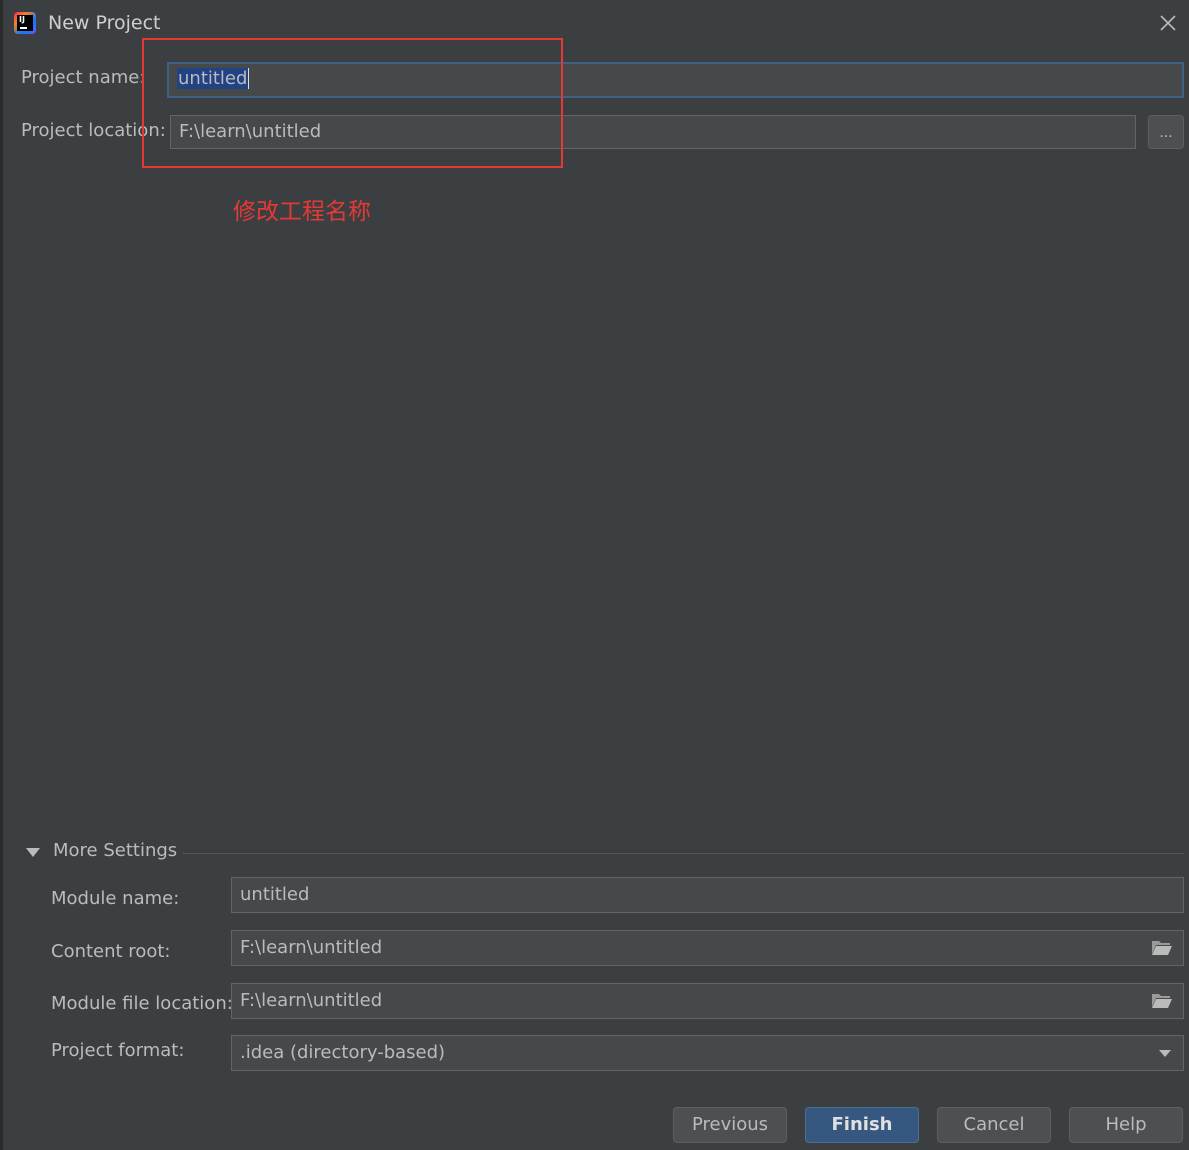 The image size is (1189, 1150). Describe the element at coordinates (142, 1003) in the screenshot. I see `module-file-location-label: Module file location:` at that location.